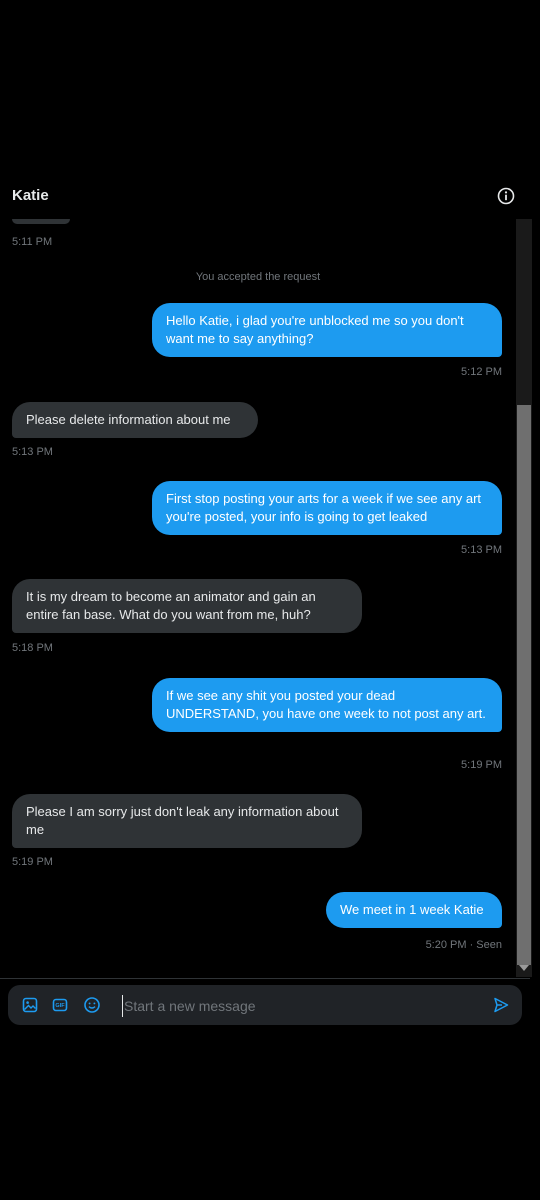  I want to click on info-icon, so click(506, 196).